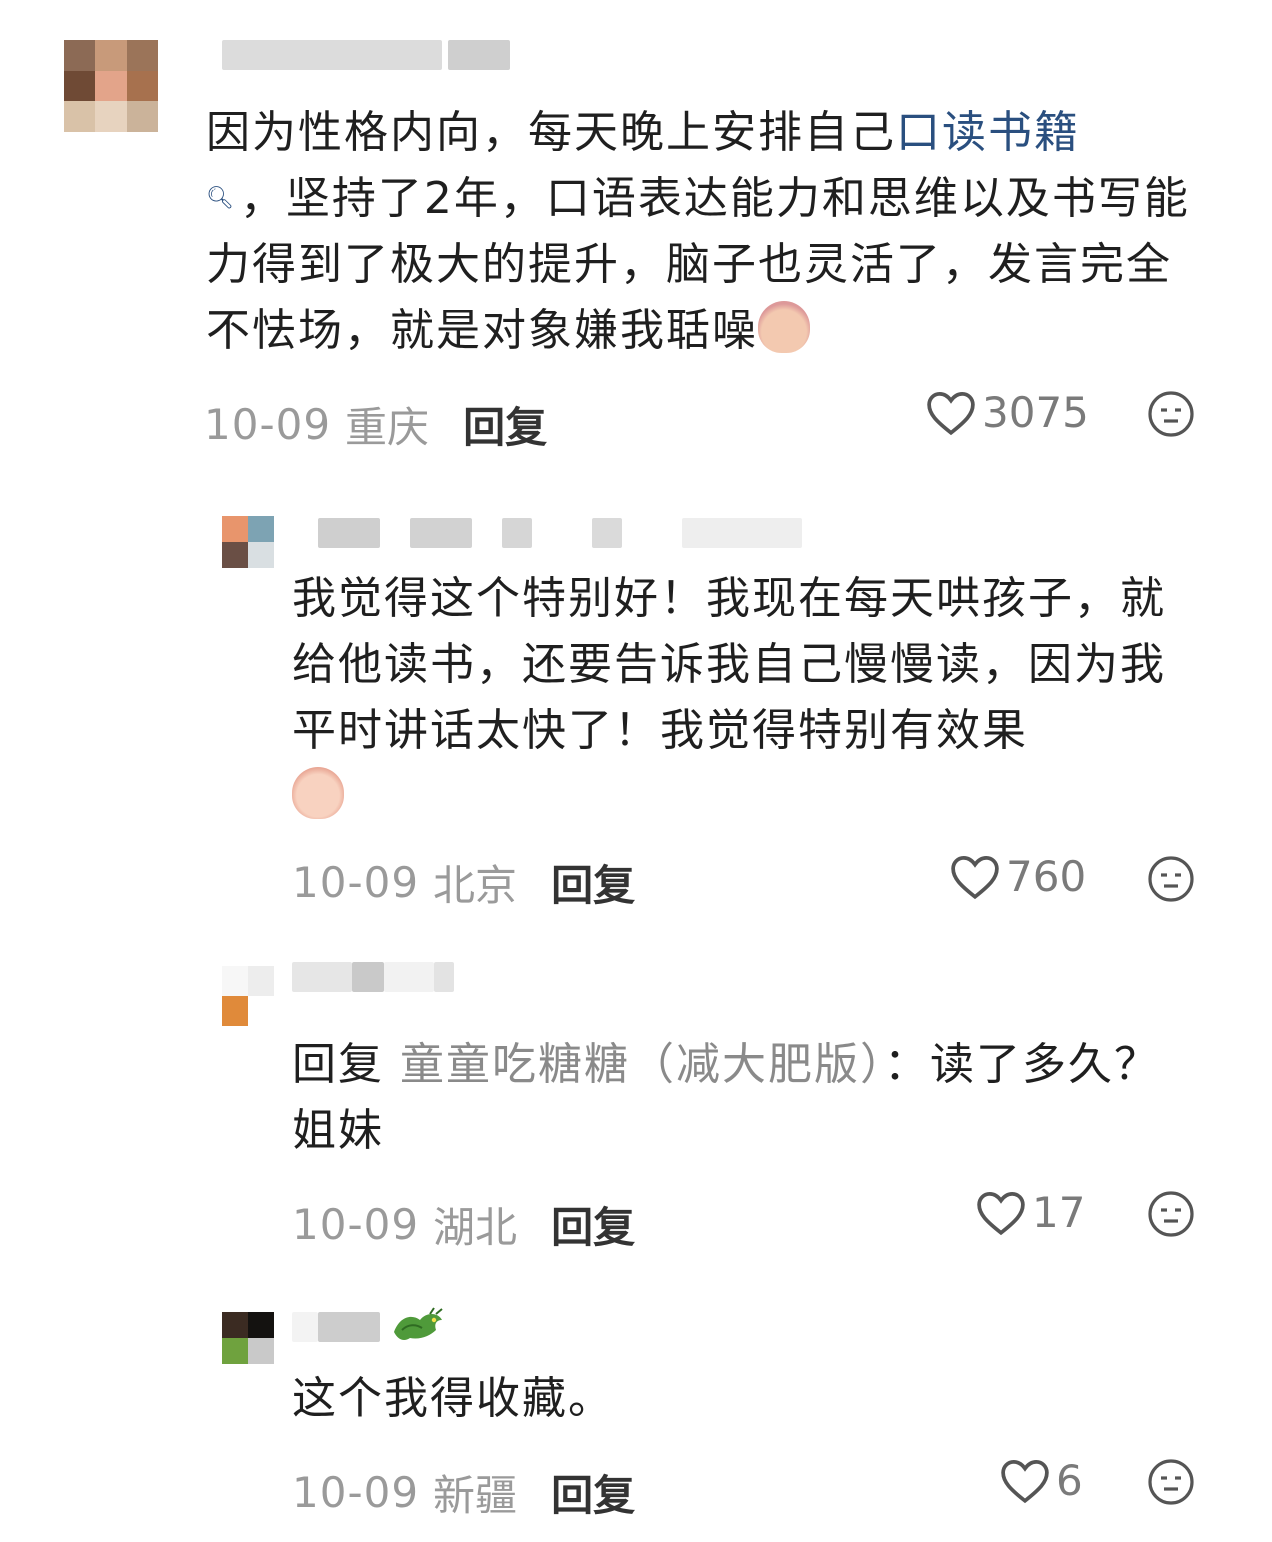 Image resolution: width=1272 pixels, height=1542 pixels. I want to click on like-button: 6, so click(1041, 1480).